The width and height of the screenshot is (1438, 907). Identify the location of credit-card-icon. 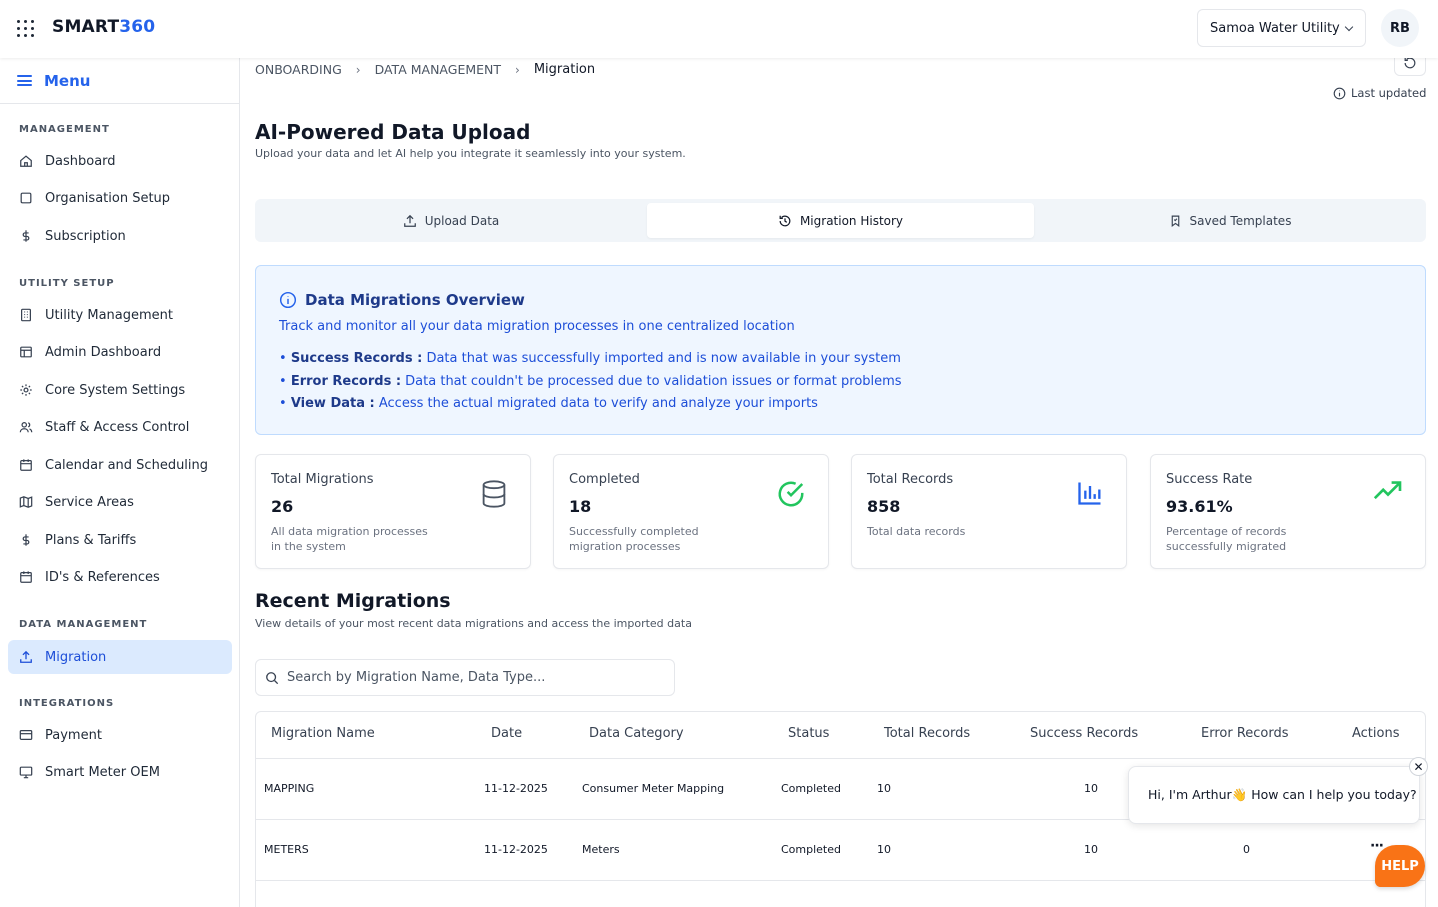
(26, 735).